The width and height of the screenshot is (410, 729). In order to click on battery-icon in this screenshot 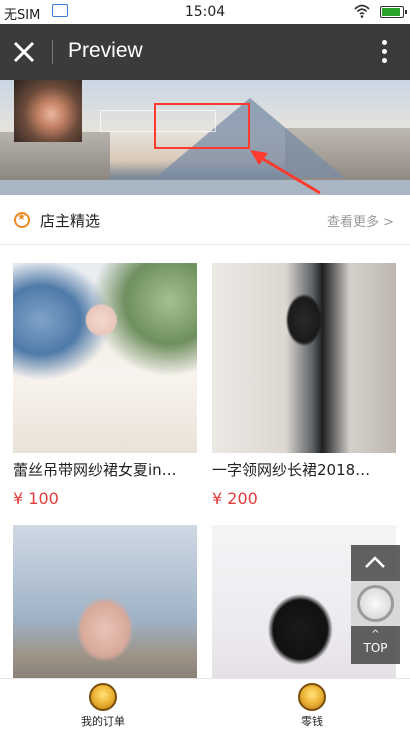, I will do `click(393, 12)`.